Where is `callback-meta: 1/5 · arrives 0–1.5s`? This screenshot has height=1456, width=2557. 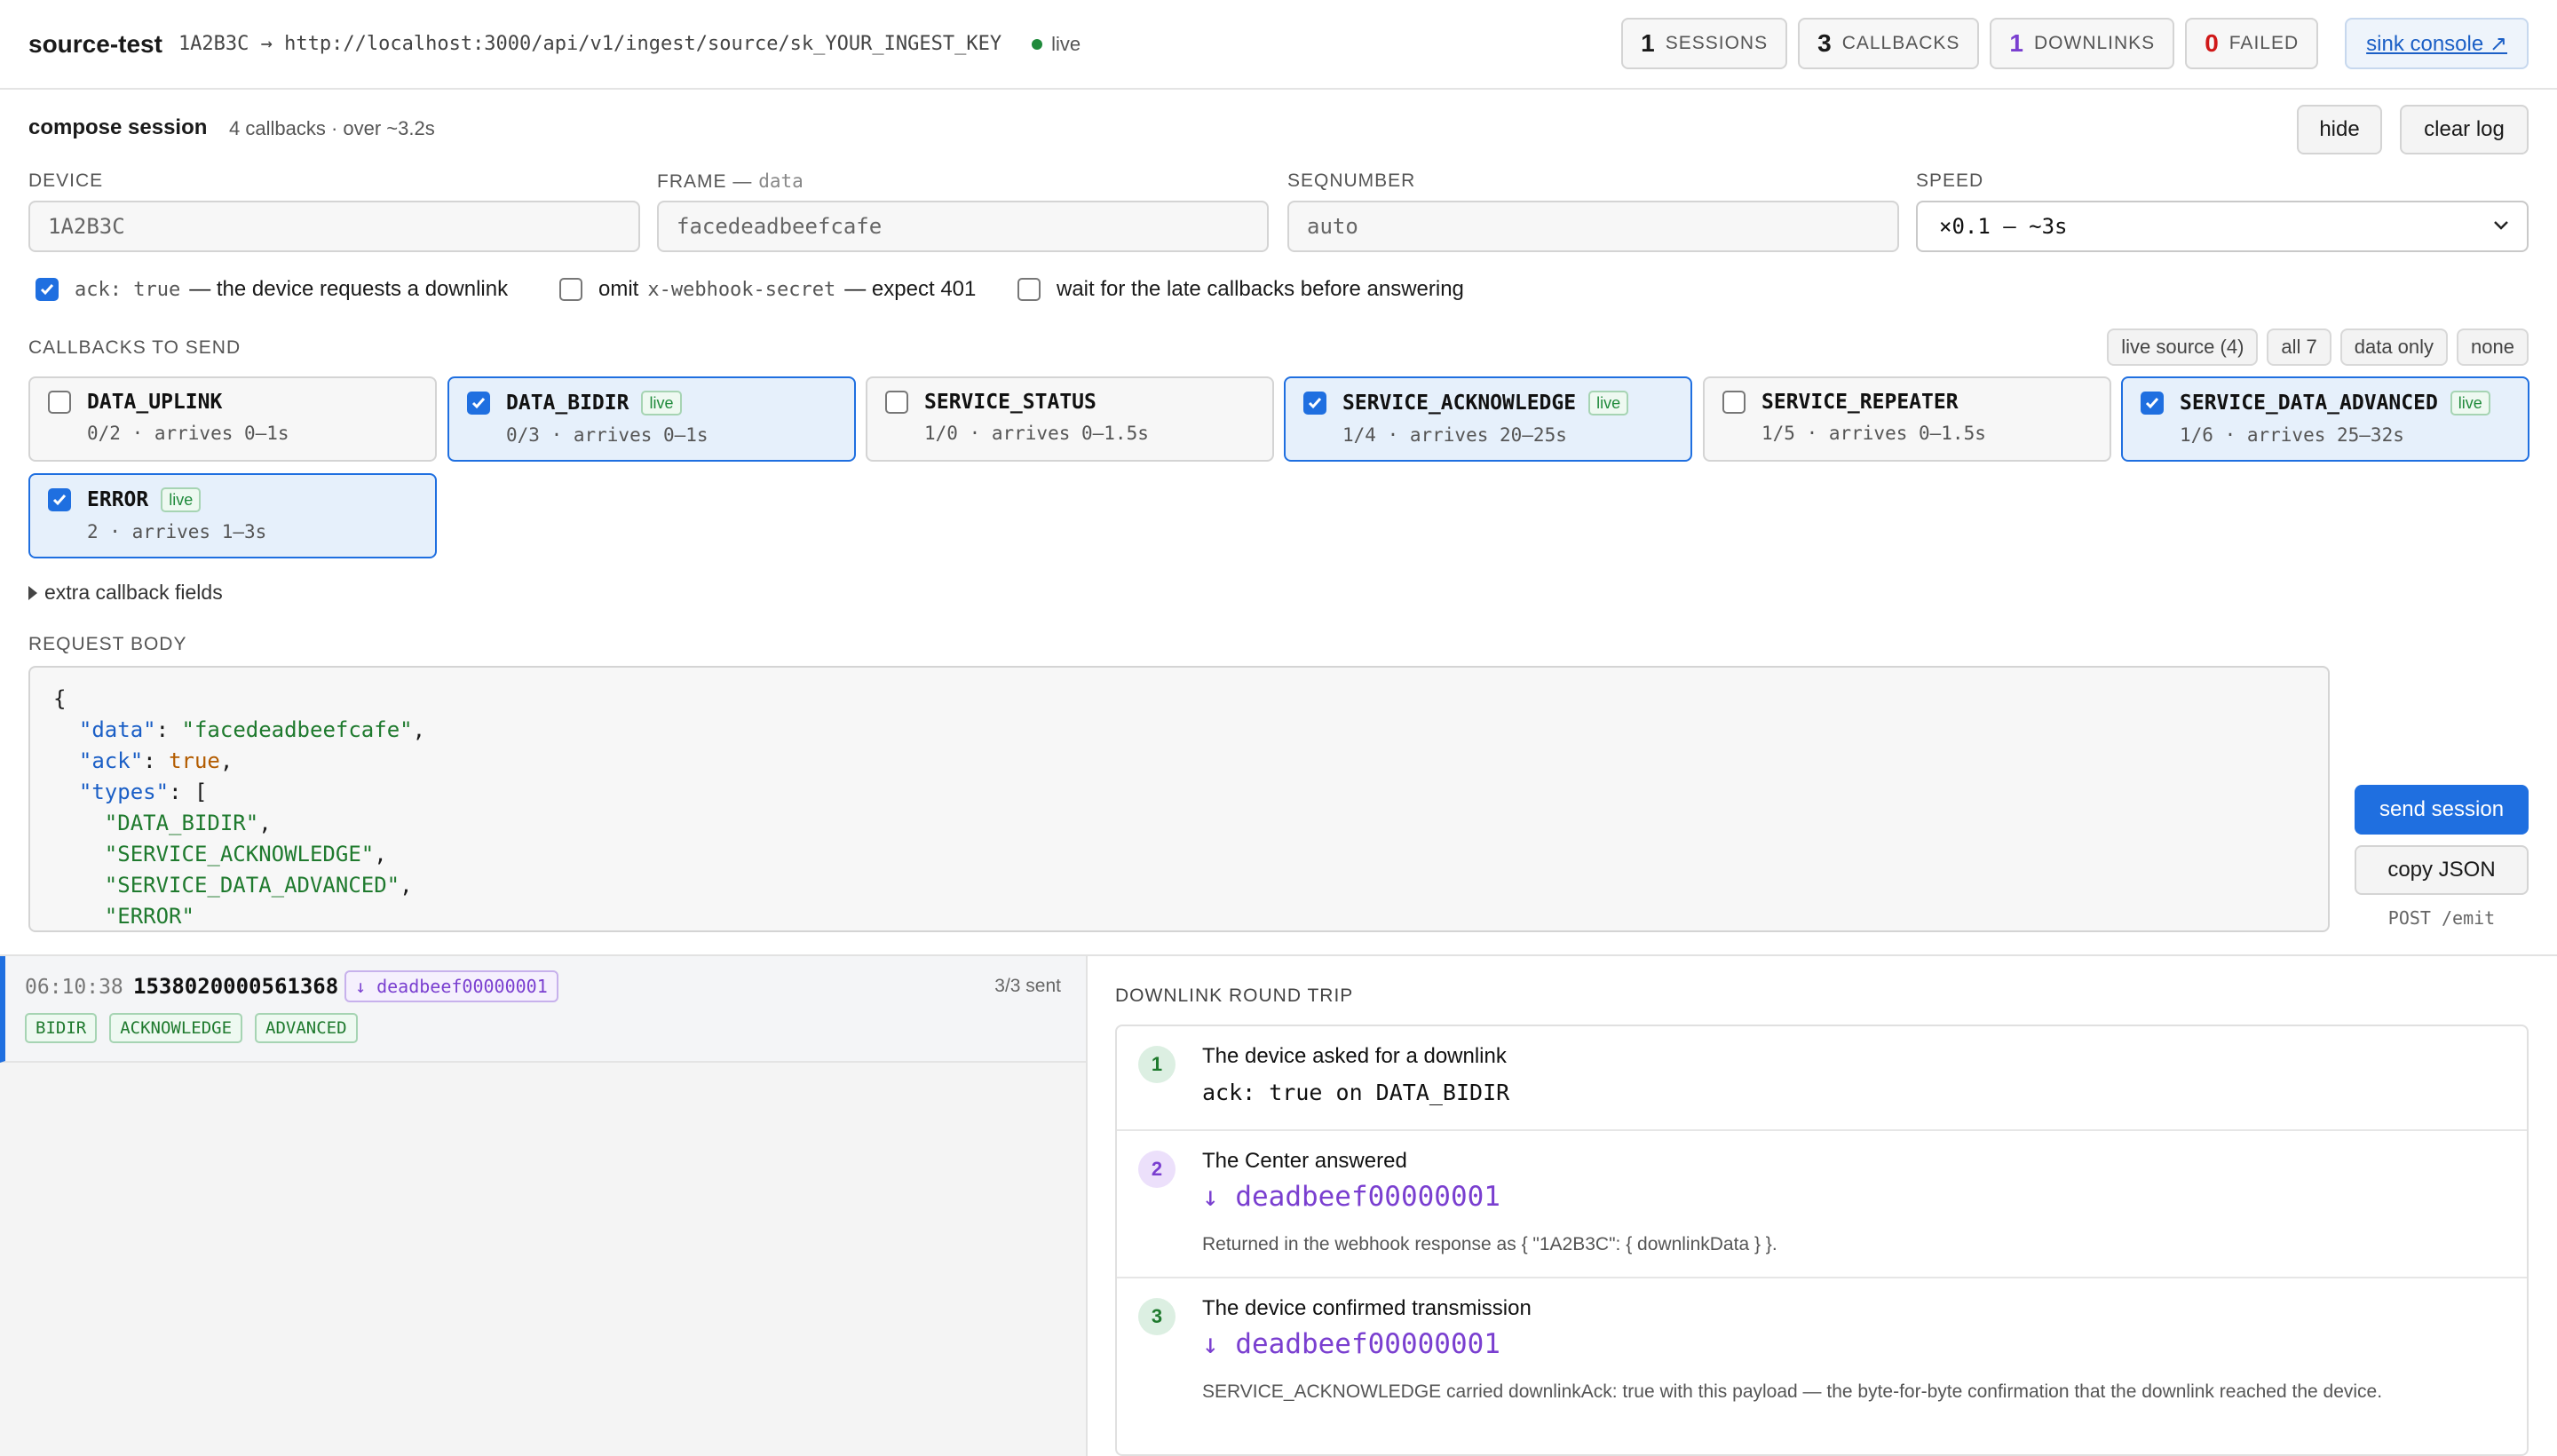
callback-meta: 1/5 · arrives 0–1.5s is located at coordinates (1873, 433).